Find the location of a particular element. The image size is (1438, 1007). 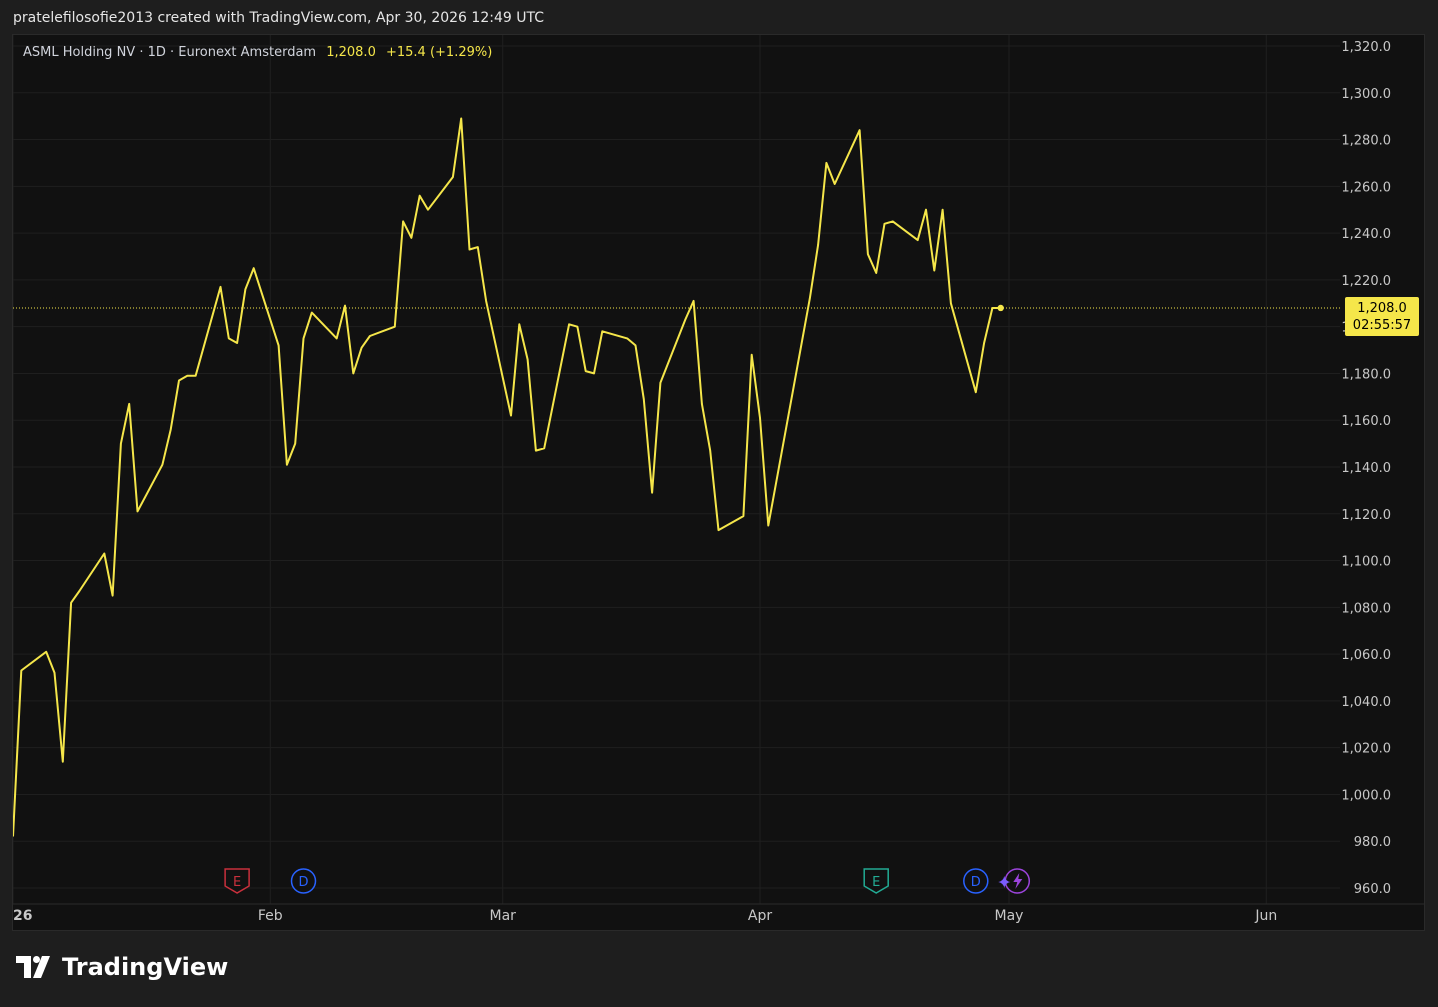

y-tick-label: 1,060.0 is located at coordinates (1366, 655).